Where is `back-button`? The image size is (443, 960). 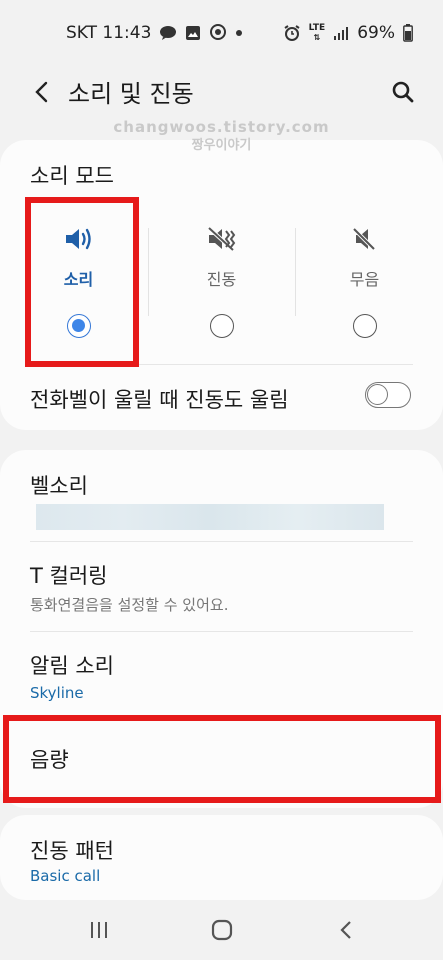 back-button is located at coordinates (42, 92).